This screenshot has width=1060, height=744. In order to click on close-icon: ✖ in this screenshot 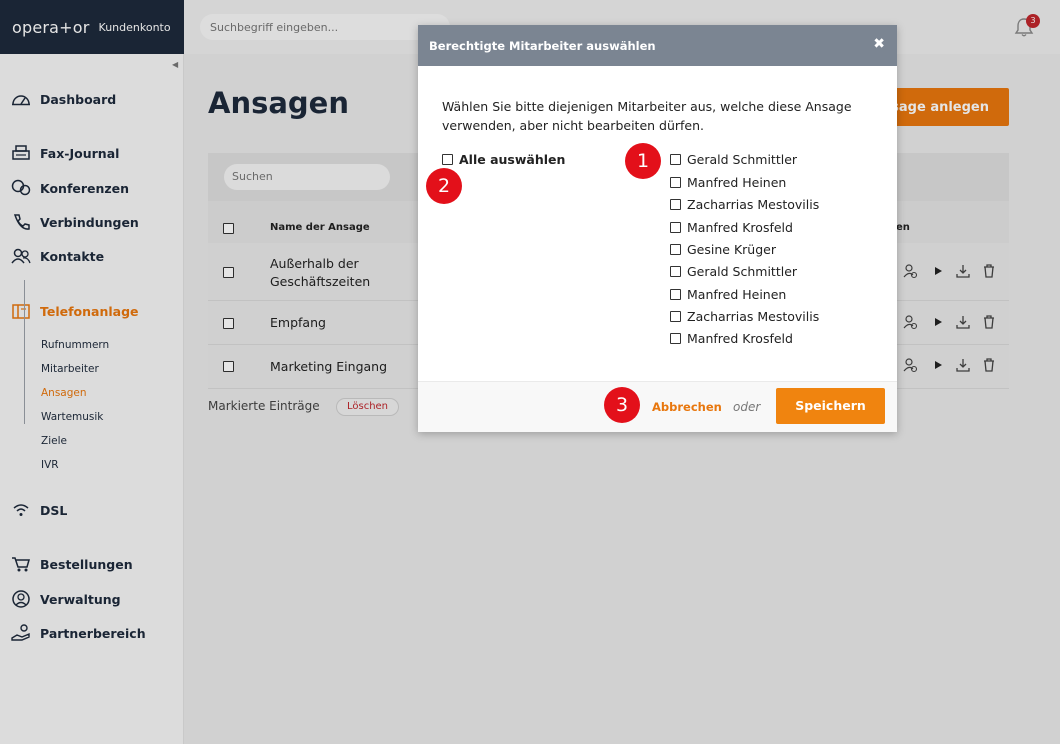, I will do `click(879, 44)`.